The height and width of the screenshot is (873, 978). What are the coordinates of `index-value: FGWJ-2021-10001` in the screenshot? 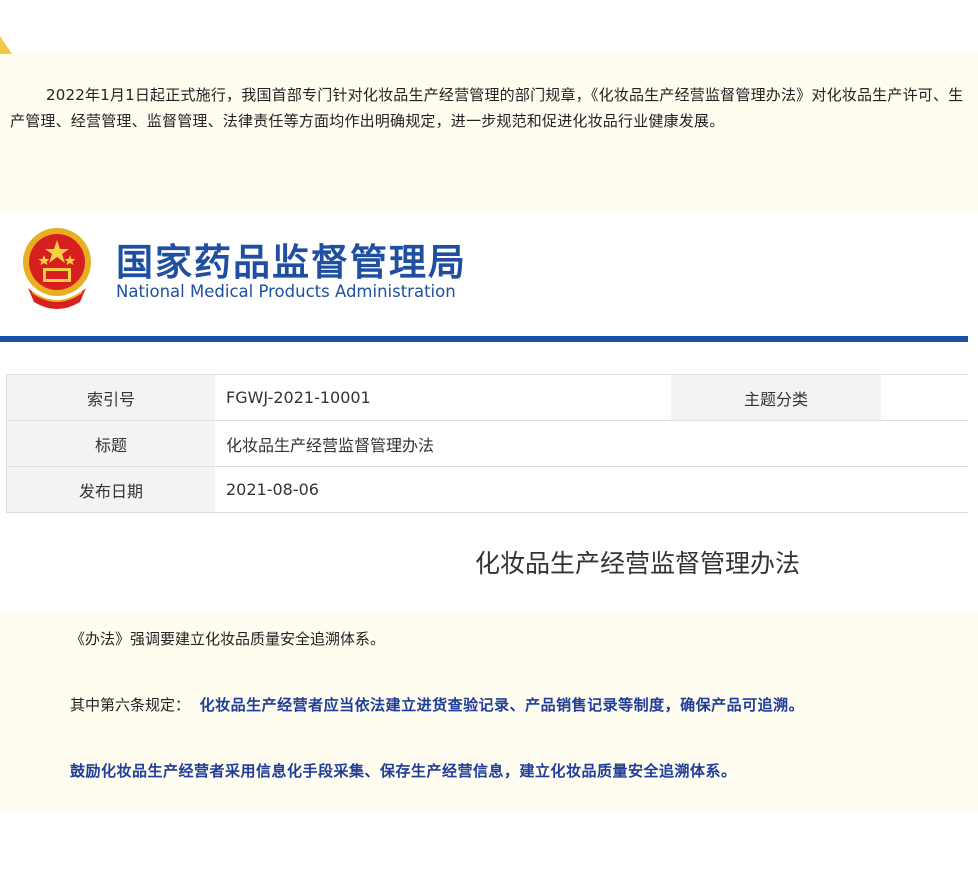 It's located at (443, 397).